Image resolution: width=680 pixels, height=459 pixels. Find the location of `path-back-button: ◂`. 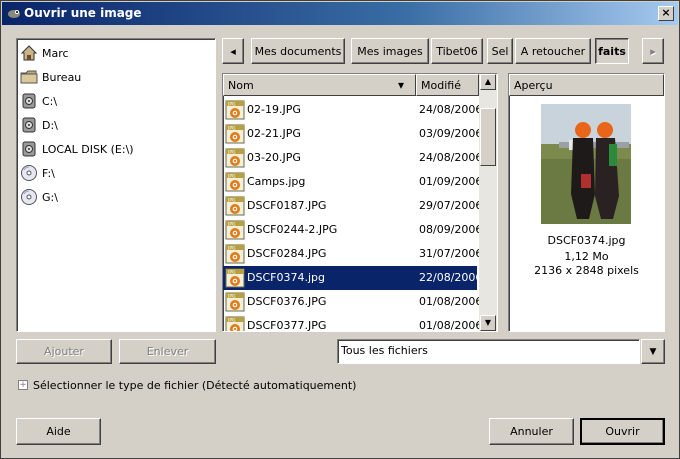

path-back-button: ◂ is located at coordinates (233, 51).